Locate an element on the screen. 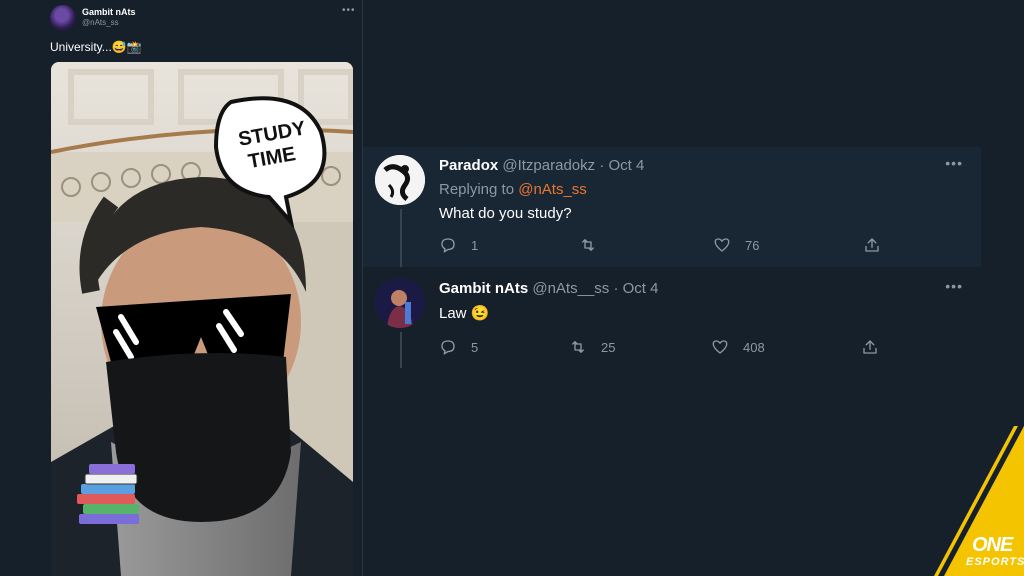 The image size is (1024, 576). reply-display-name: Gambit nAts is located at coordinates (483, 288).